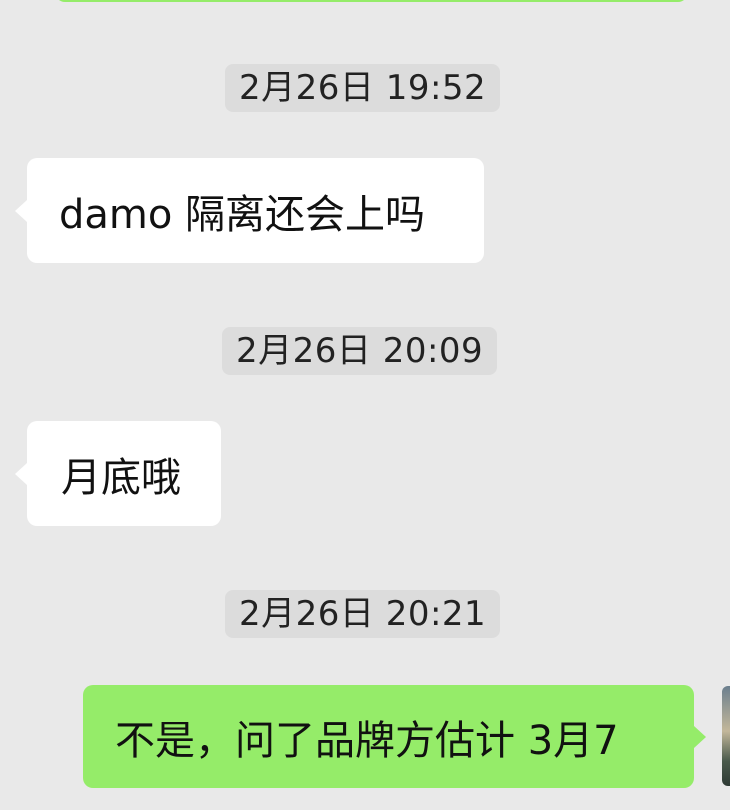 This screenshot has height=810, width=730. Describe the element at coordinates (242, 214) in the screenshot. I see `message-text: damo 隔离还会上吗` at that location.